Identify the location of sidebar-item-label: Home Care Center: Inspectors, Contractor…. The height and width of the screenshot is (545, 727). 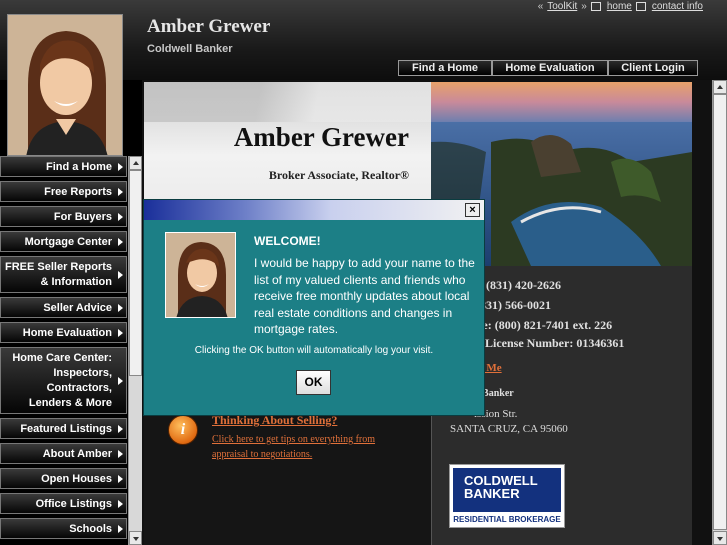
(62, 380).